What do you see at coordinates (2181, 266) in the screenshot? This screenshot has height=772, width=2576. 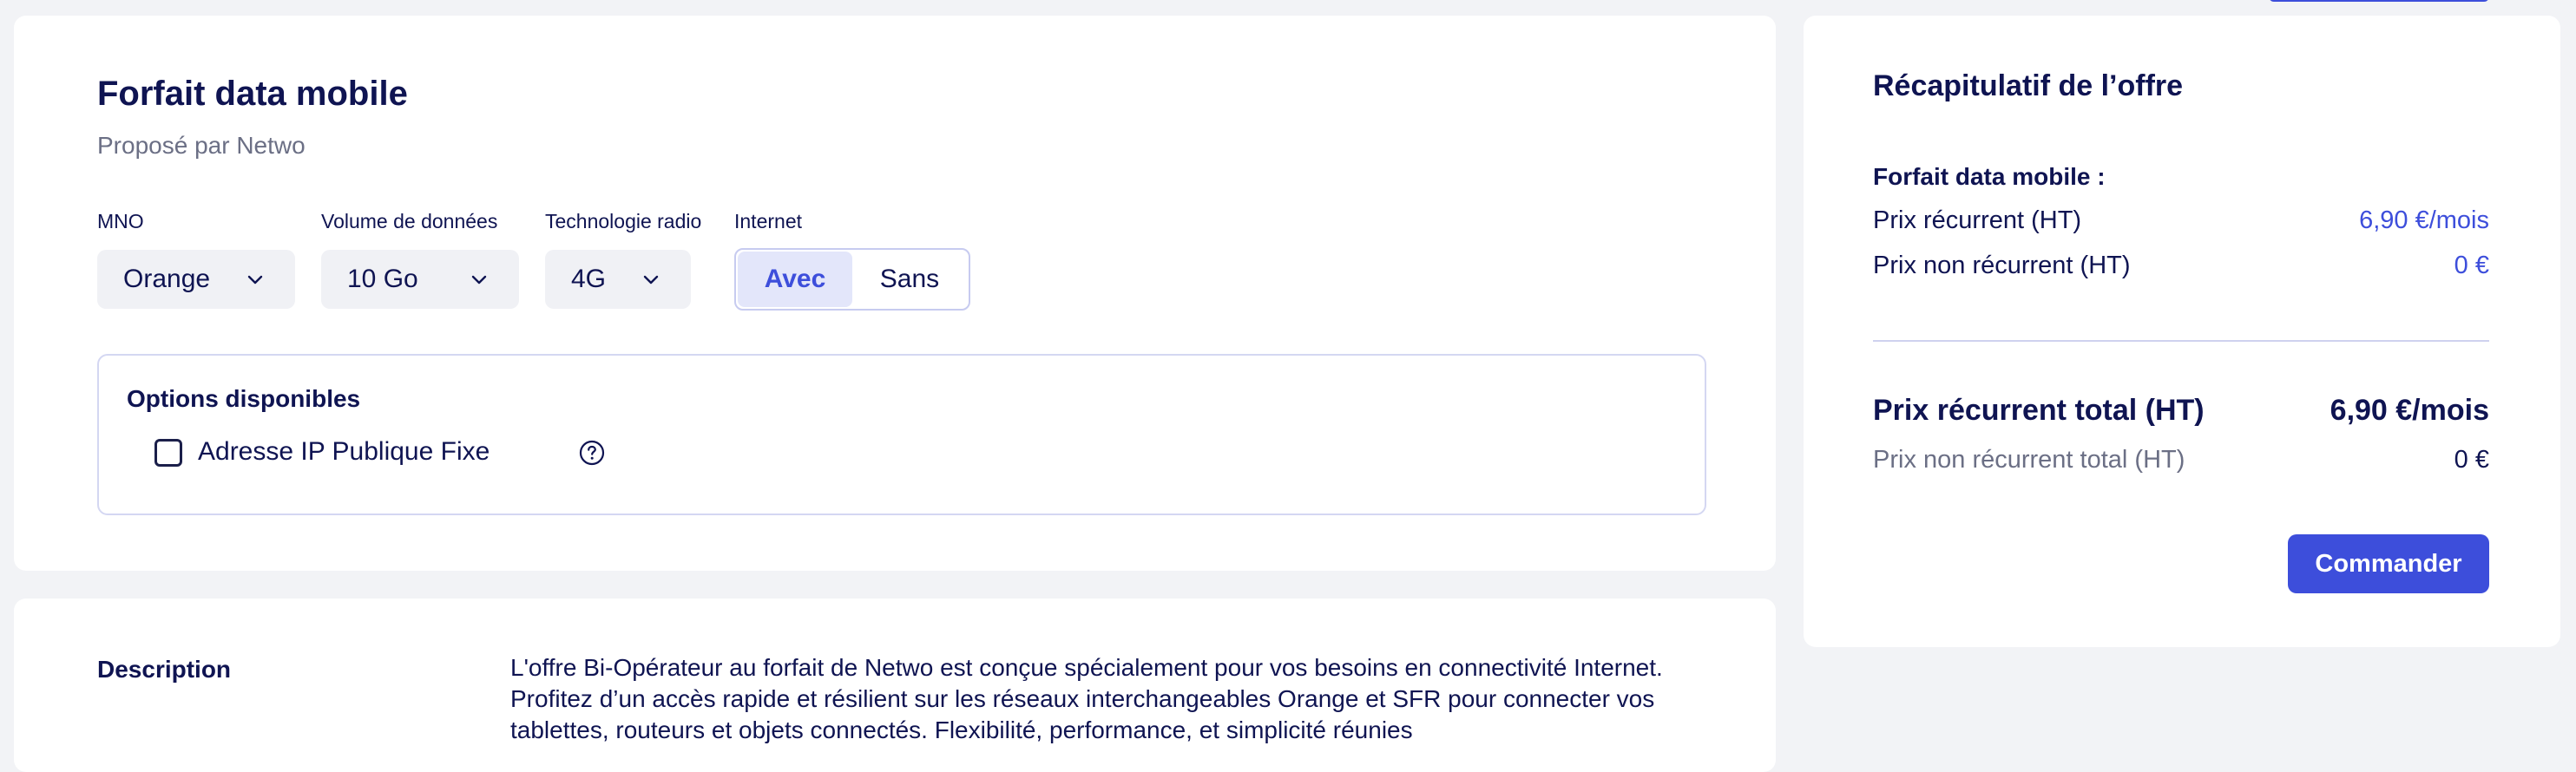 I see `nonrecurring-price-row: Prix non récurrent (HT) 0 €` at bounding box center [2181, 266].